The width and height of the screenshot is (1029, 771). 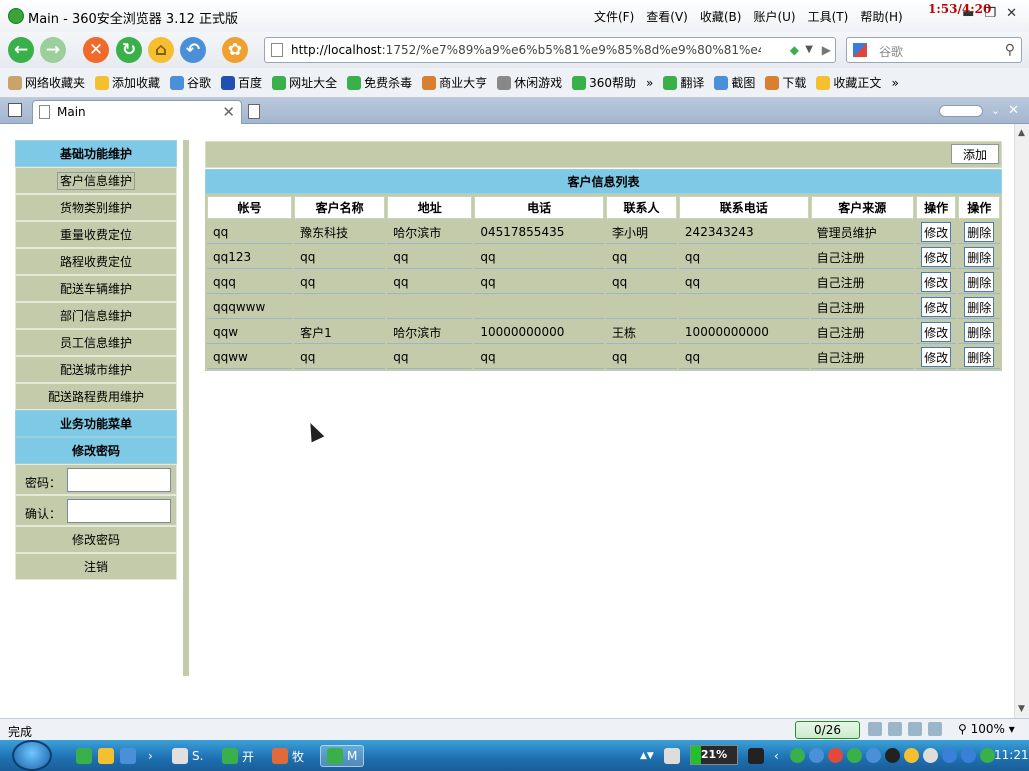 What do you see at coordinates (756, 756) in the screenshot?
I see `plug-icon` at bounding box center [756, 756].